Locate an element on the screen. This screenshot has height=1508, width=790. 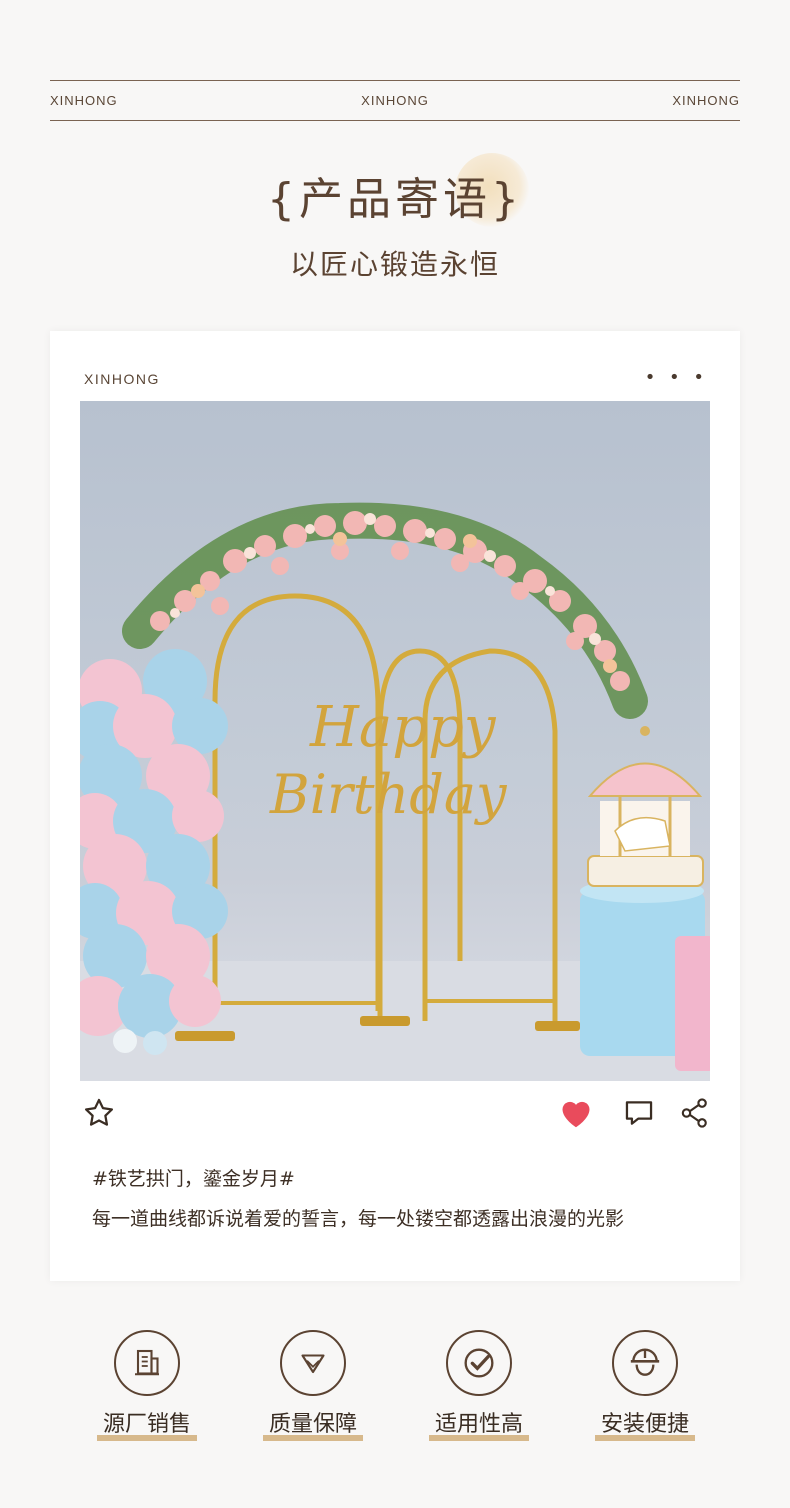
pink-pedestal is located at coordinates (692, 1003).